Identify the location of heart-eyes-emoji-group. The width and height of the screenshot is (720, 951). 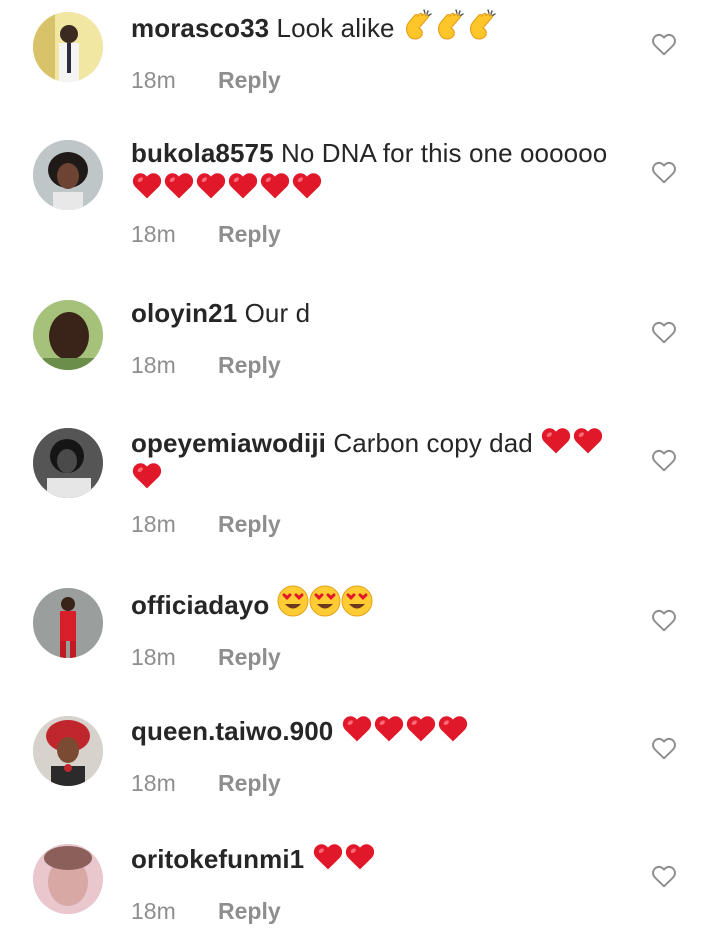
(325, 602).